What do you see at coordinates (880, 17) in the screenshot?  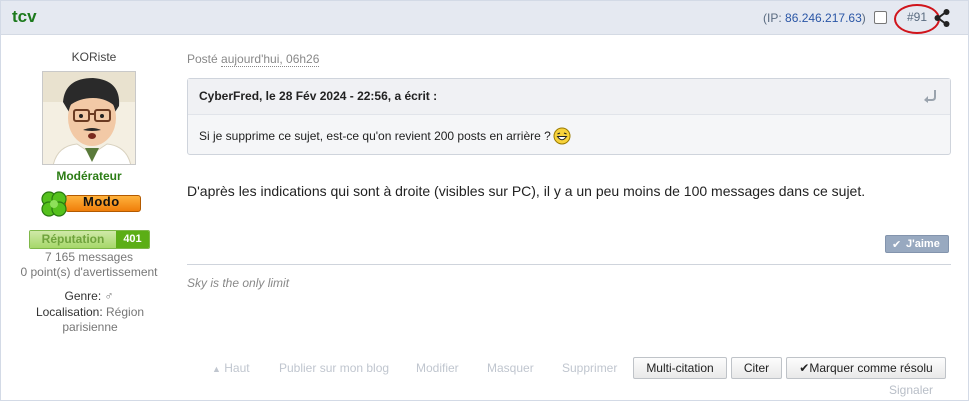 I see `select-post-checkbox` at bounding box center [880, 17].